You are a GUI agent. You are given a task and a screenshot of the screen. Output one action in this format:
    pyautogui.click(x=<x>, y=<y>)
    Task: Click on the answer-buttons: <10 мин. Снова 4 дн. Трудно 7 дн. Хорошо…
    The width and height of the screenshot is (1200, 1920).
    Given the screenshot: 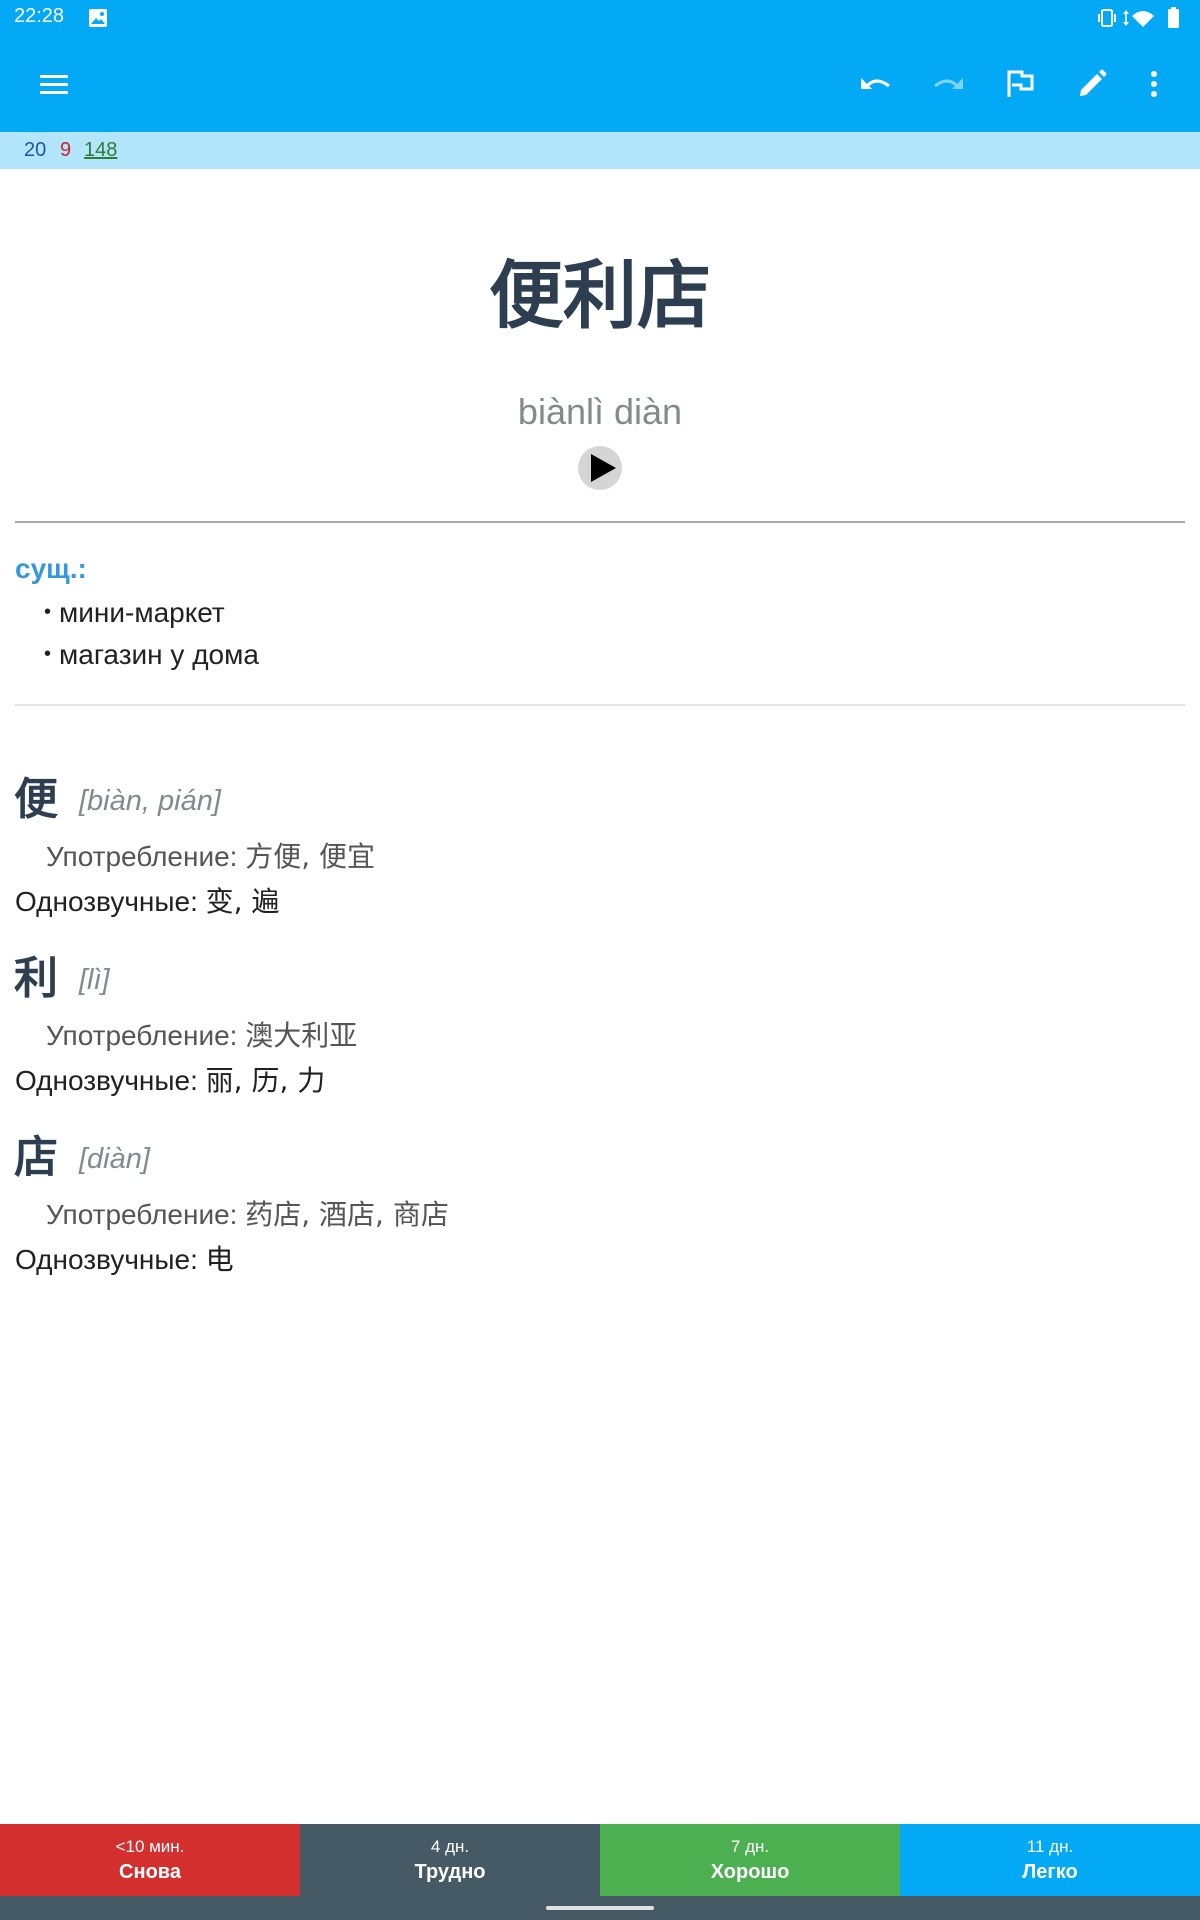 What is the action you would take?
    pyautogui.click(x=600, y=1860)
    